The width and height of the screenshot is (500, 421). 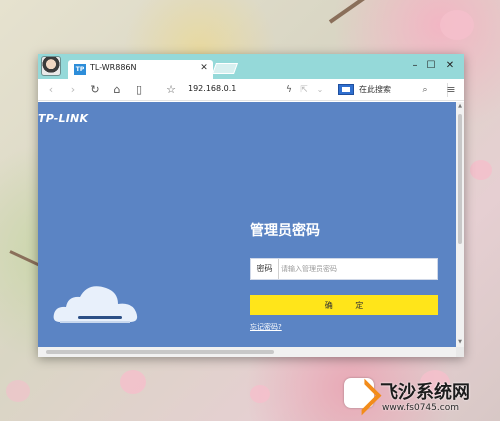 What do you see at coordinates (451, 90) in the screenshot?
I see `menu-icon: ≡` at bounding box center [451, 90].